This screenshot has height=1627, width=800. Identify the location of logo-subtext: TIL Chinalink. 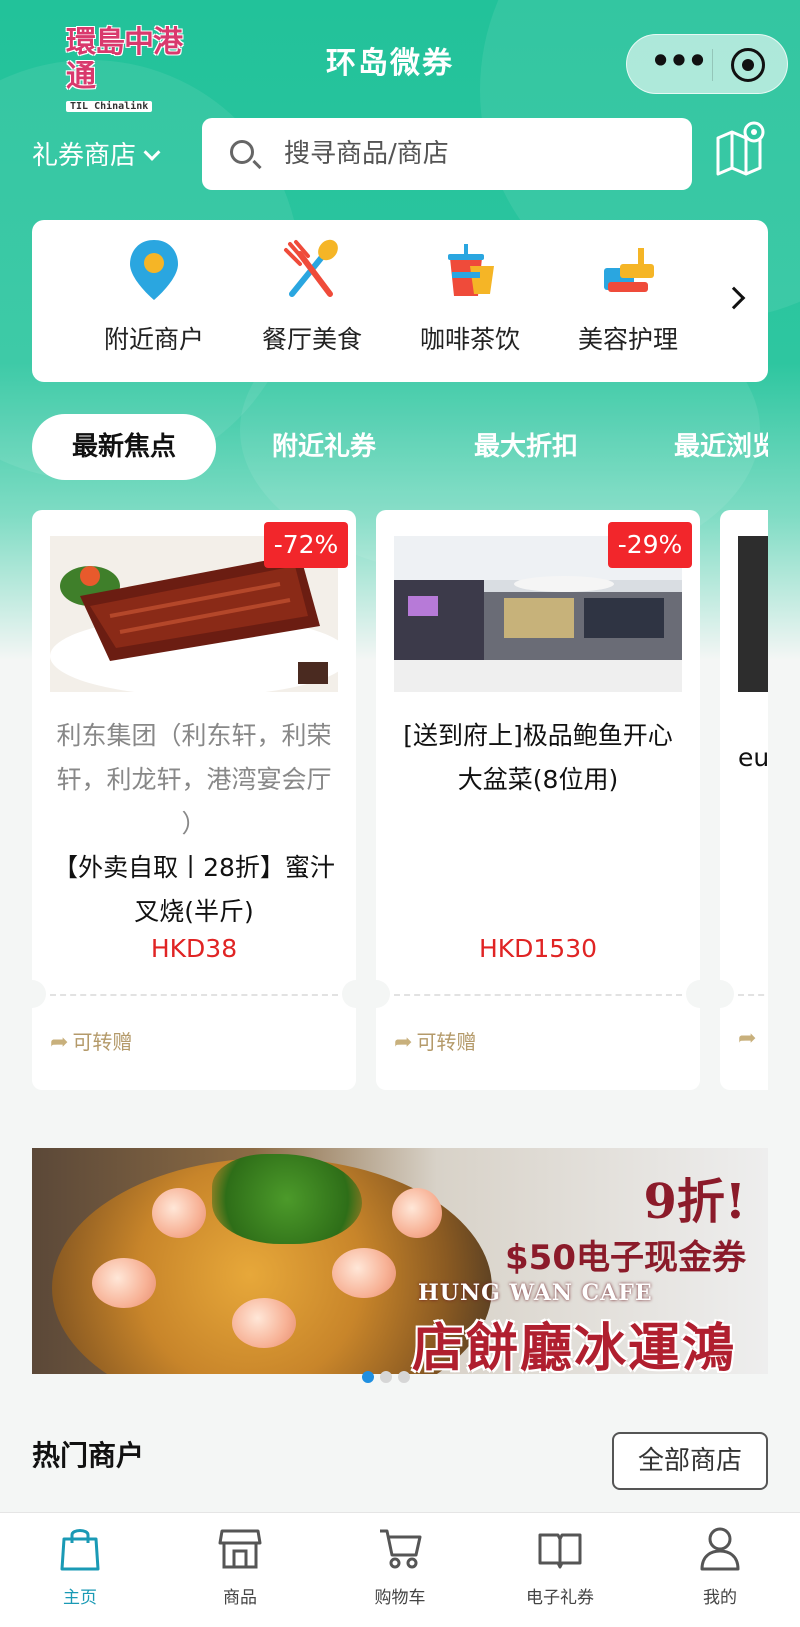
(109, 106).